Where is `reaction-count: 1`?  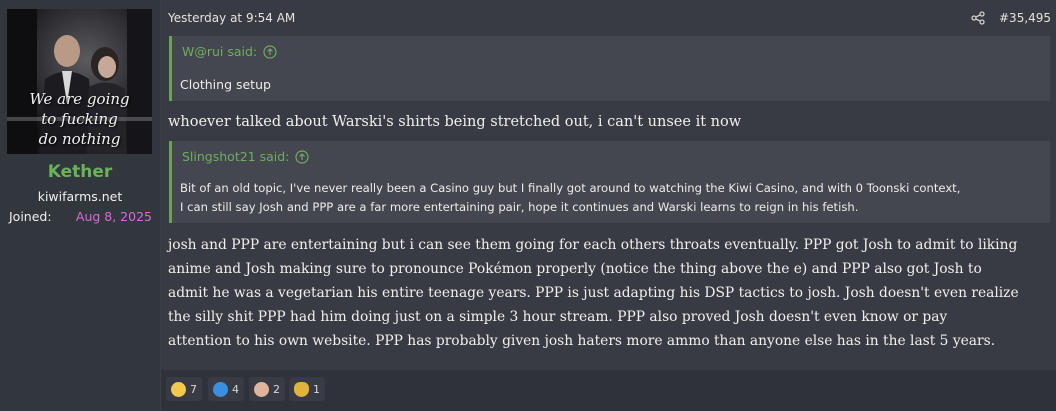 reaction-count: 1 is located at coordinates (316, 389).